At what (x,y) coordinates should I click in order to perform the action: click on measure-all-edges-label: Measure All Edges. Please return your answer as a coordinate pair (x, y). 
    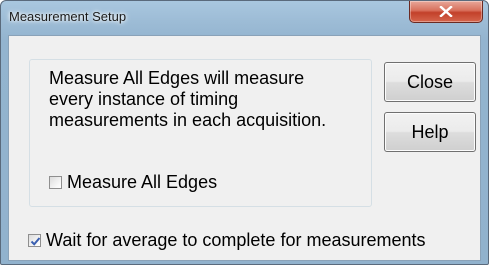
    Looking at the image, I should click on (142, 182).